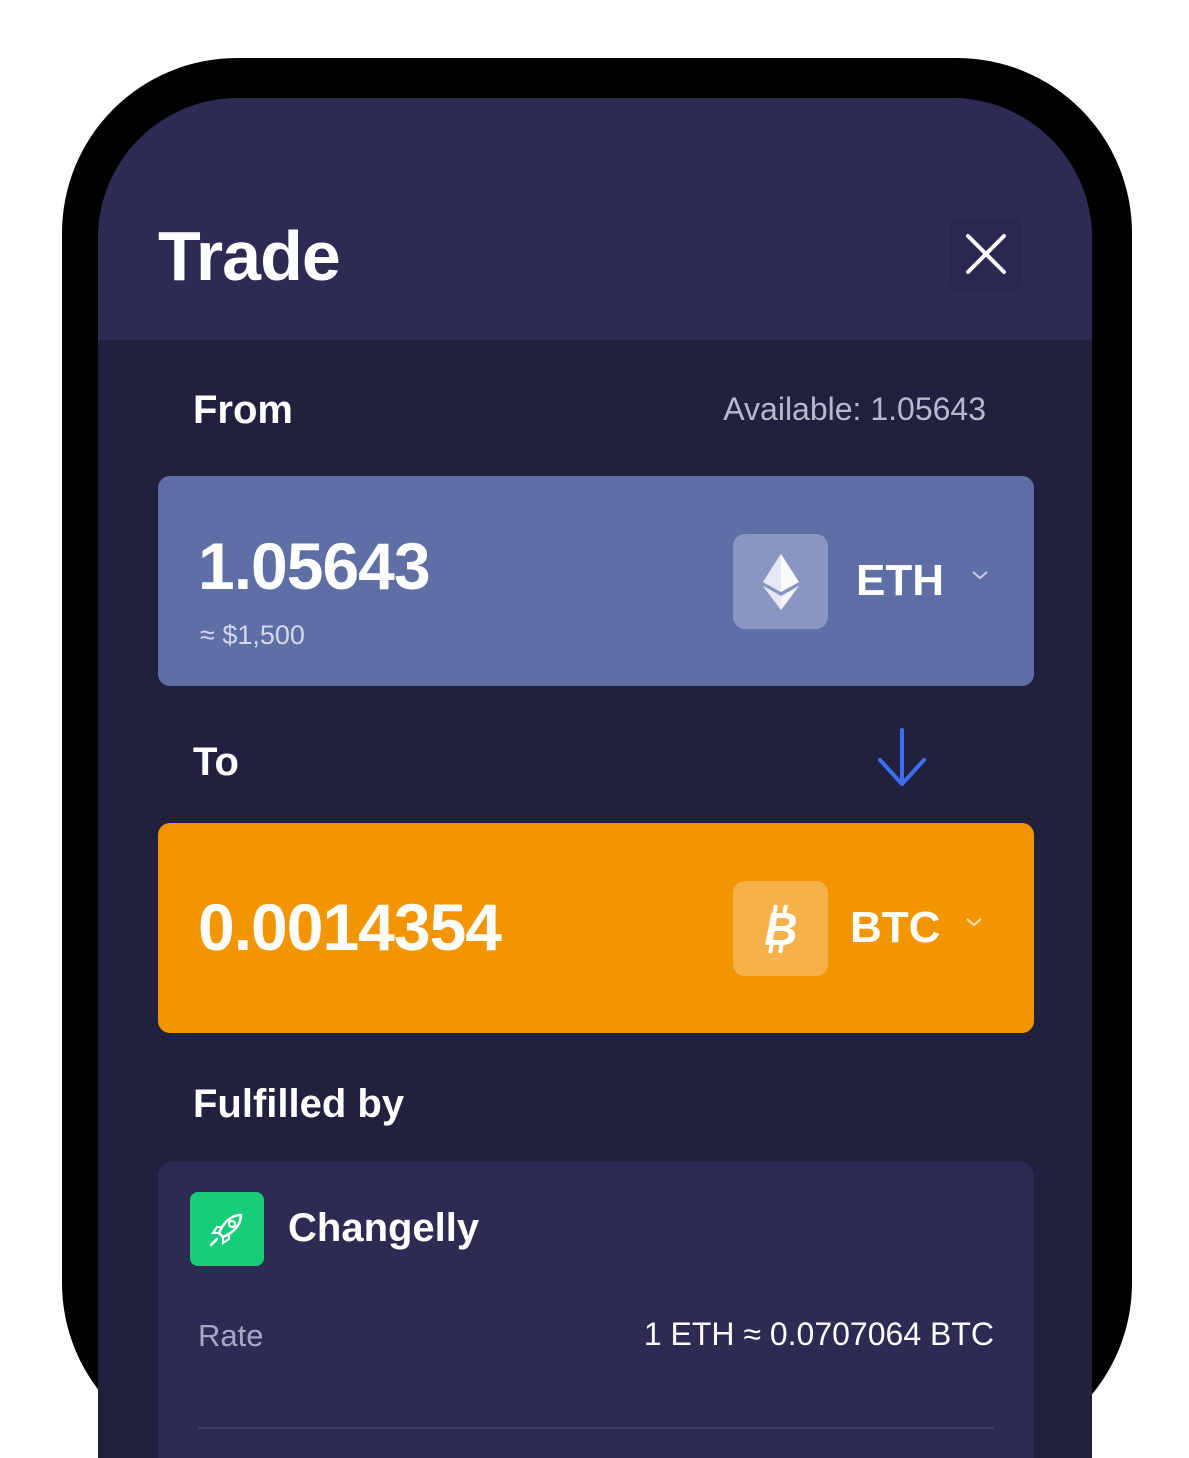  Describe the element at coordinates (596, 1428) in the screenshot. I see `divider` at that location.